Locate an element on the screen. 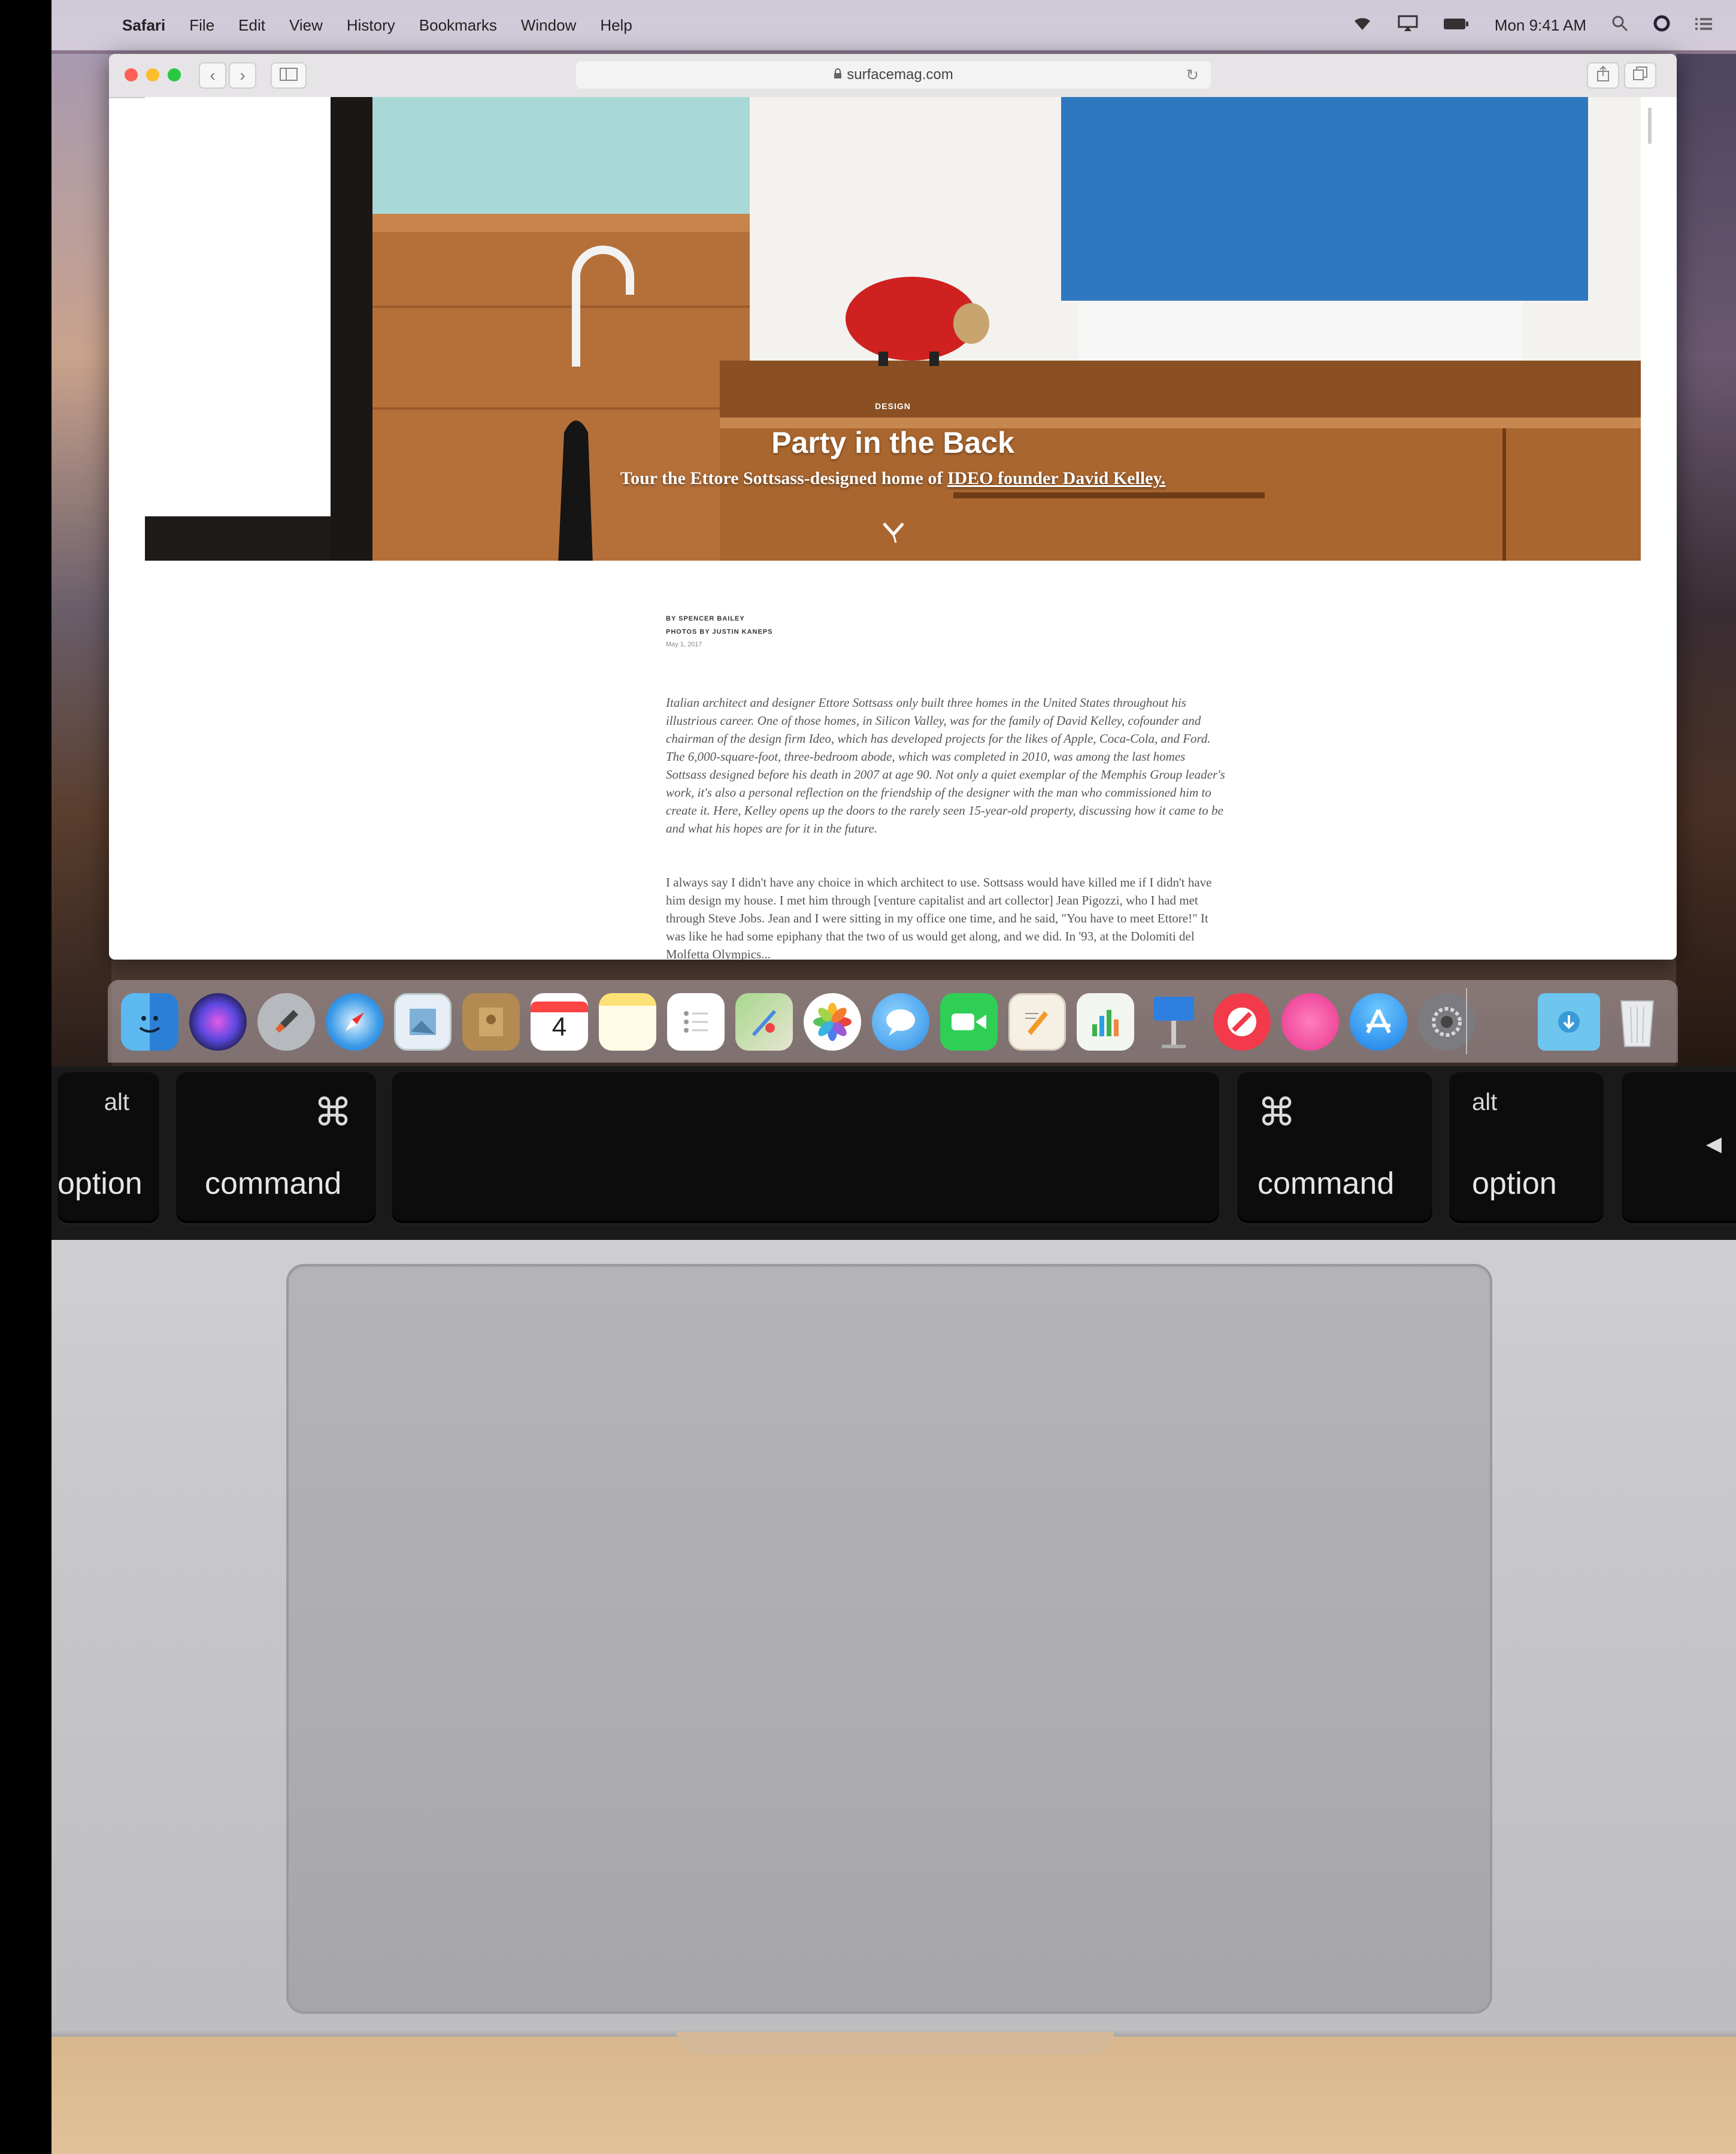 The image size is (1736, 2154). address-bar: surfacemag.com ↻ is located at coordinates (893, 75).